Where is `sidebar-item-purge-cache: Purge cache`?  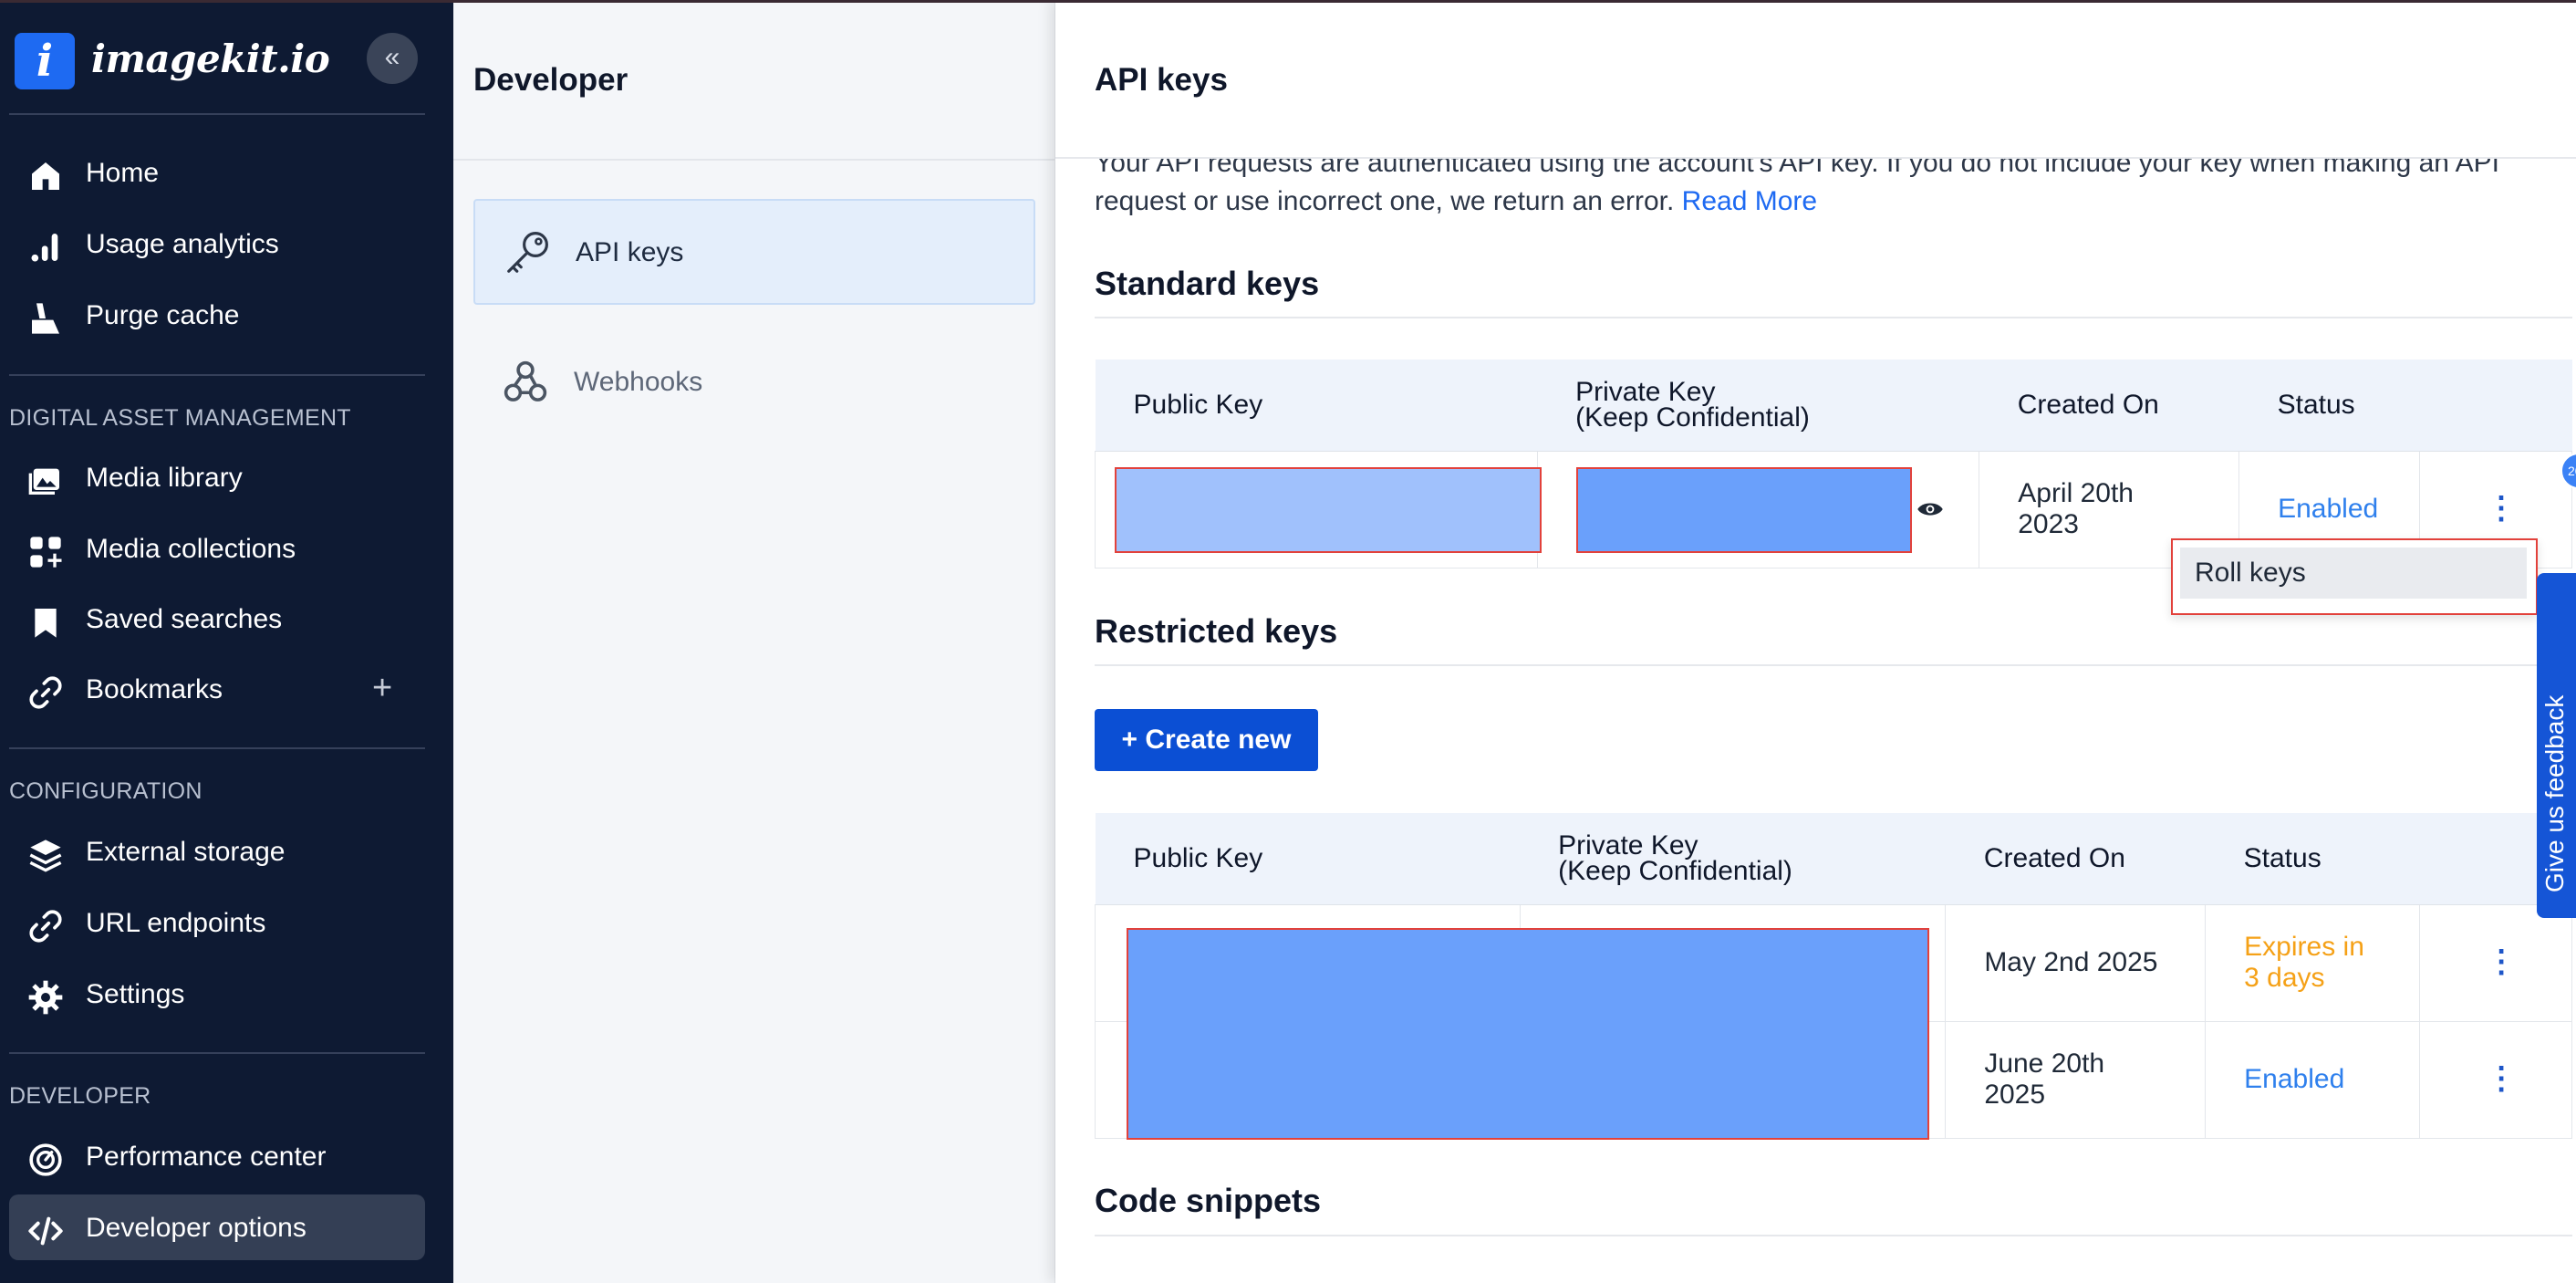
sidebar-item-purge-cache: Purge cache is located at coordinates (217, 315).